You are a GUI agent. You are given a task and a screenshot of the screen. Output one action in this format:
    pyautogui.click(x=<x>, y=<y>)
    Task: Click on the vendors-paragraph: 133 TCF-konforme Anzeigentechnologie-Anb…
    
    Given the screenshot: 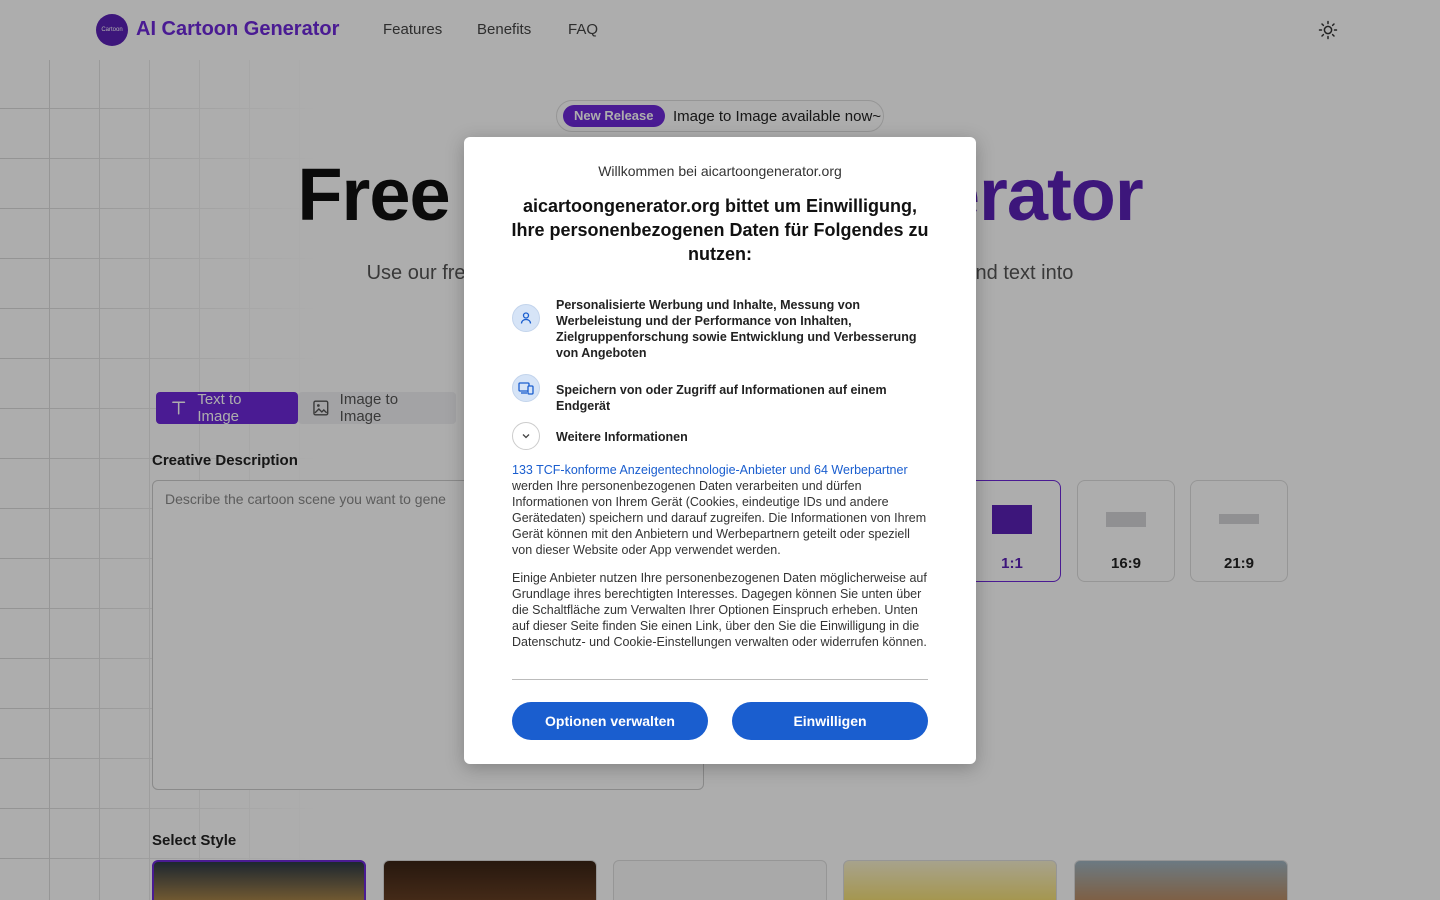 What is the action you would take?
    pyautogui.click(x=721, y=510)
    